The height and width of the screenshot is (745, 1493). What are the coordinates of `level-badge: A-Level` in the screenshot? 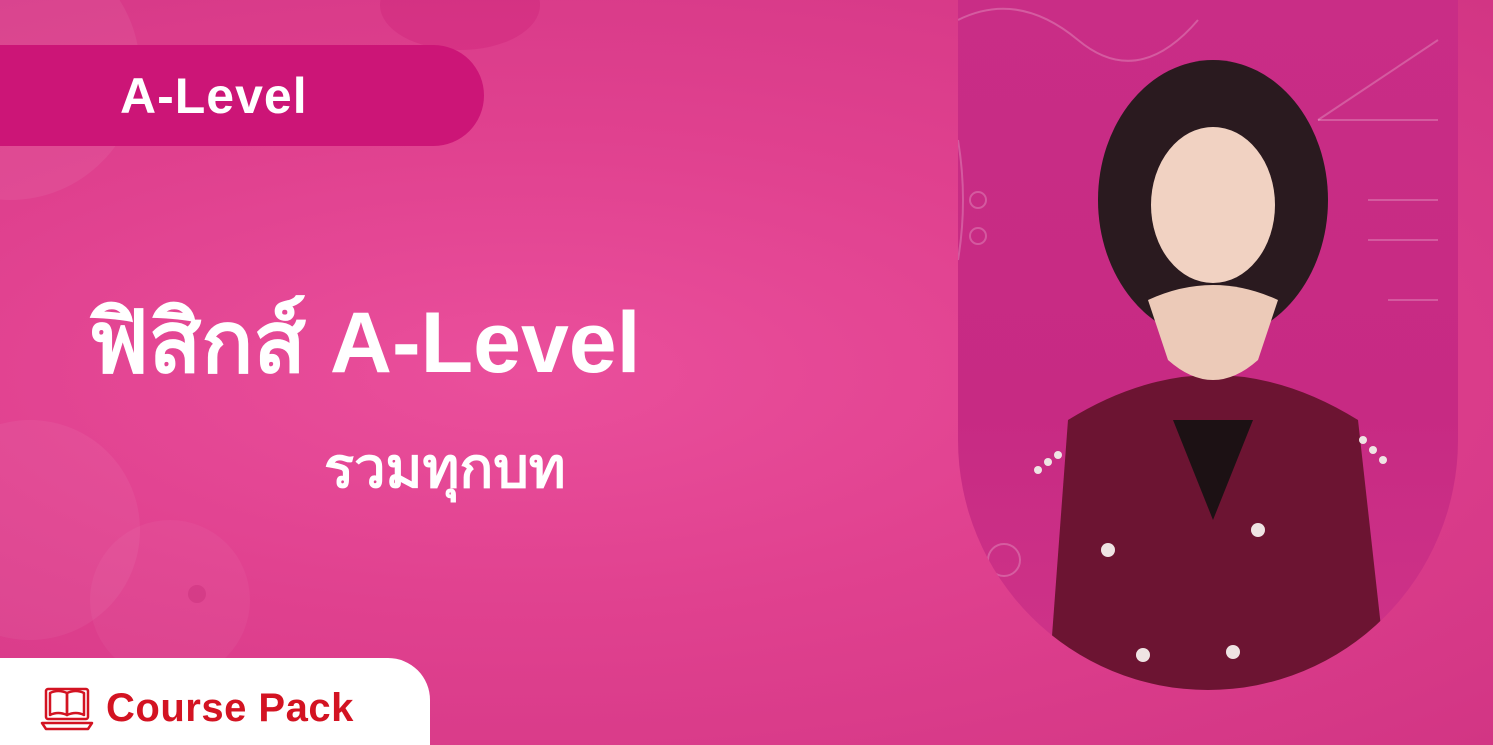 It's located at (242, 95).